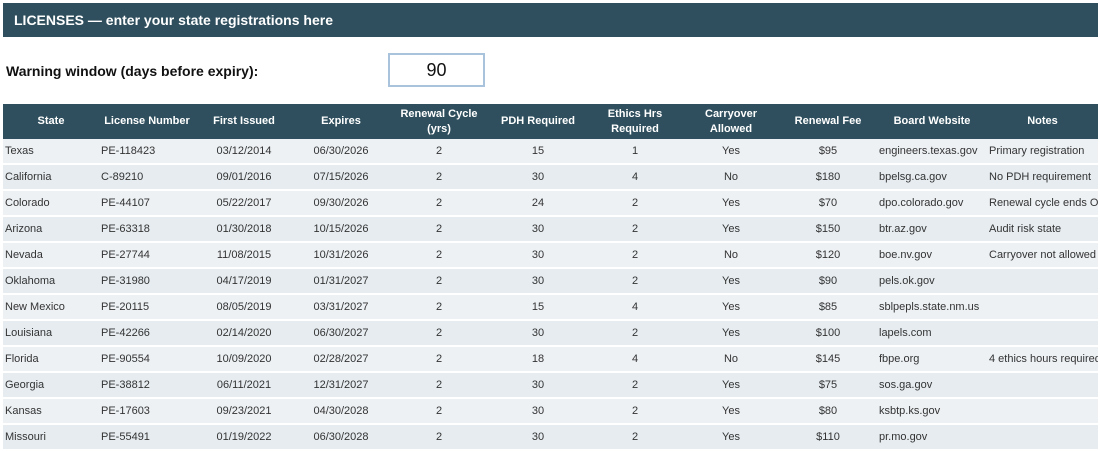  What do you see at coordinates (341, 307) in the screenshot?
I see `cell-expires: 03/31/2027` at bounding box center [341, 307].